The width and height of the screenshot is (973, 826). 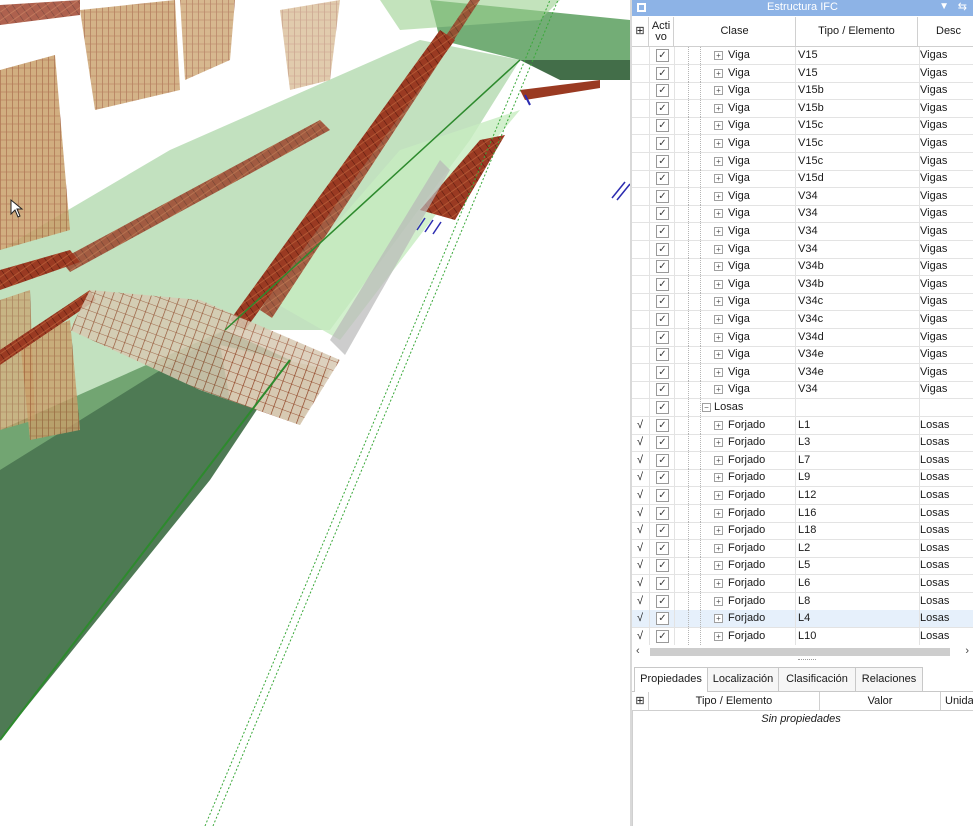 What do you see at coordinates (734, 701) in the screenshot?
I see `props-header-tipo: Tipo / Elemento` at bounding box center [734, 701].